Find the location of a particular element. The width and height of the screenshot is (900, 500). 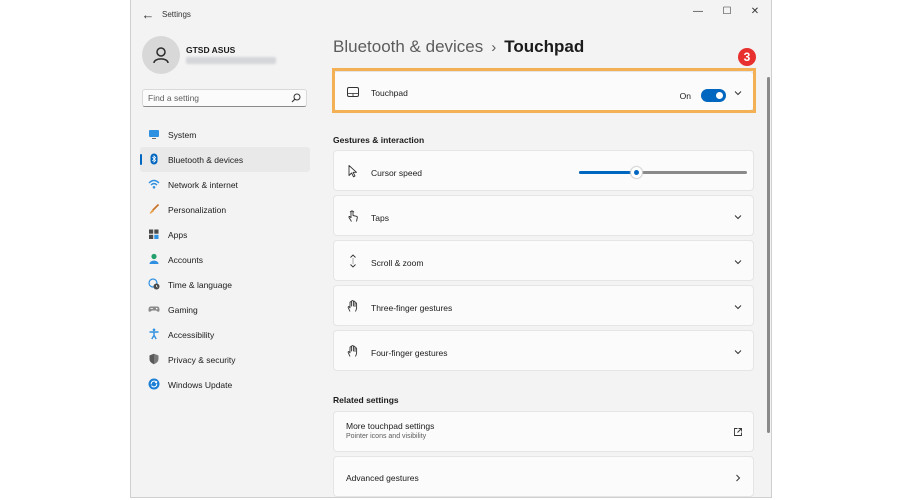

cursor-speed-card: Cursor speed is located at coordinates (543, 170).